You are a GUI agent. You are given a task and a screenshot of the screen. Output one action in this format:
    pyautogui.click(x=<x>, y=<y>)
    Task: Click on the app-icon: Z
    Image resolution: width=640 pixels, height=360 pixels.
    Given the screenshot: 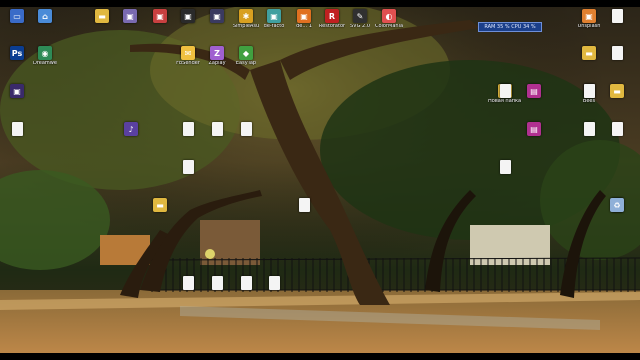 What is the action you would take?
    pyautogui.click(x=217, y=53)
    